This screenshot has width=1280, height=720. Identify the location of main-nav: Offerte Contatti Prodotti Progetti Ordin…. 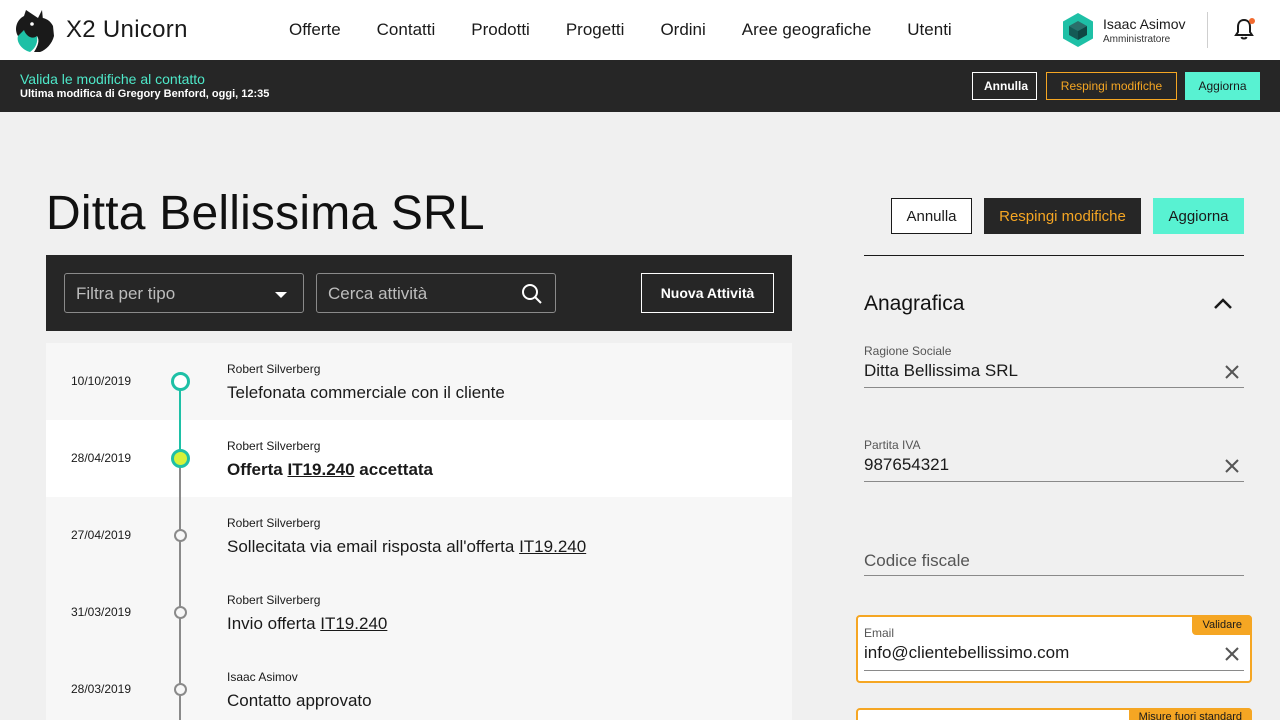
(620, 30).